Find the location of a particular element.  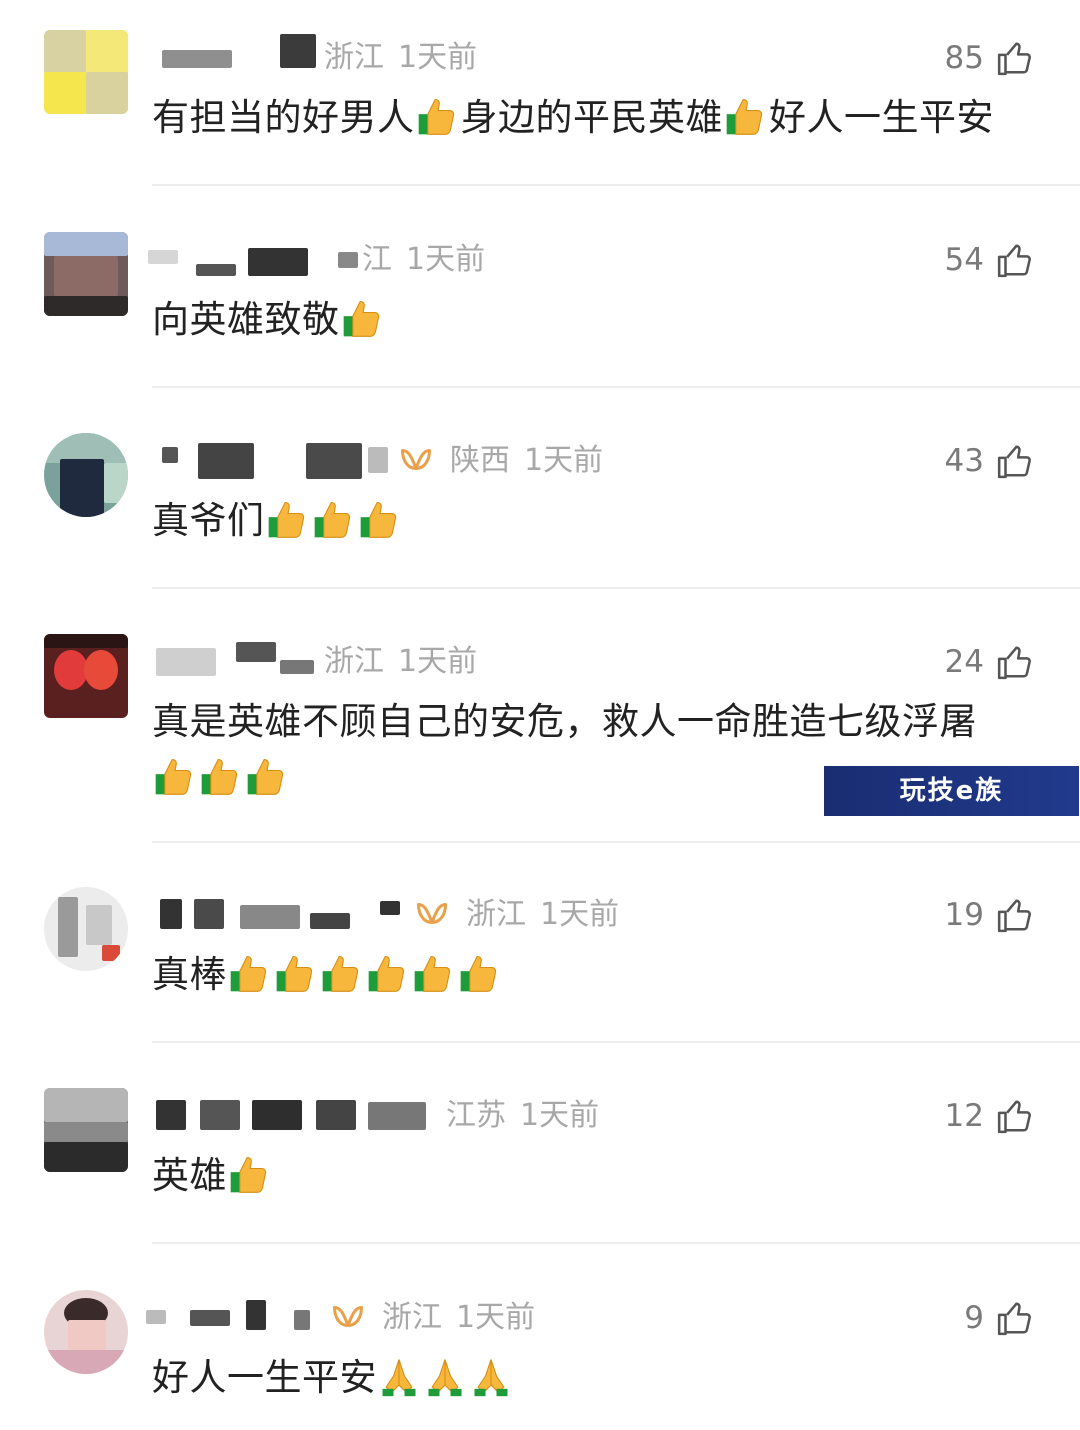

comment-meta: 江 1天前 is located at coordinates (423, 260).